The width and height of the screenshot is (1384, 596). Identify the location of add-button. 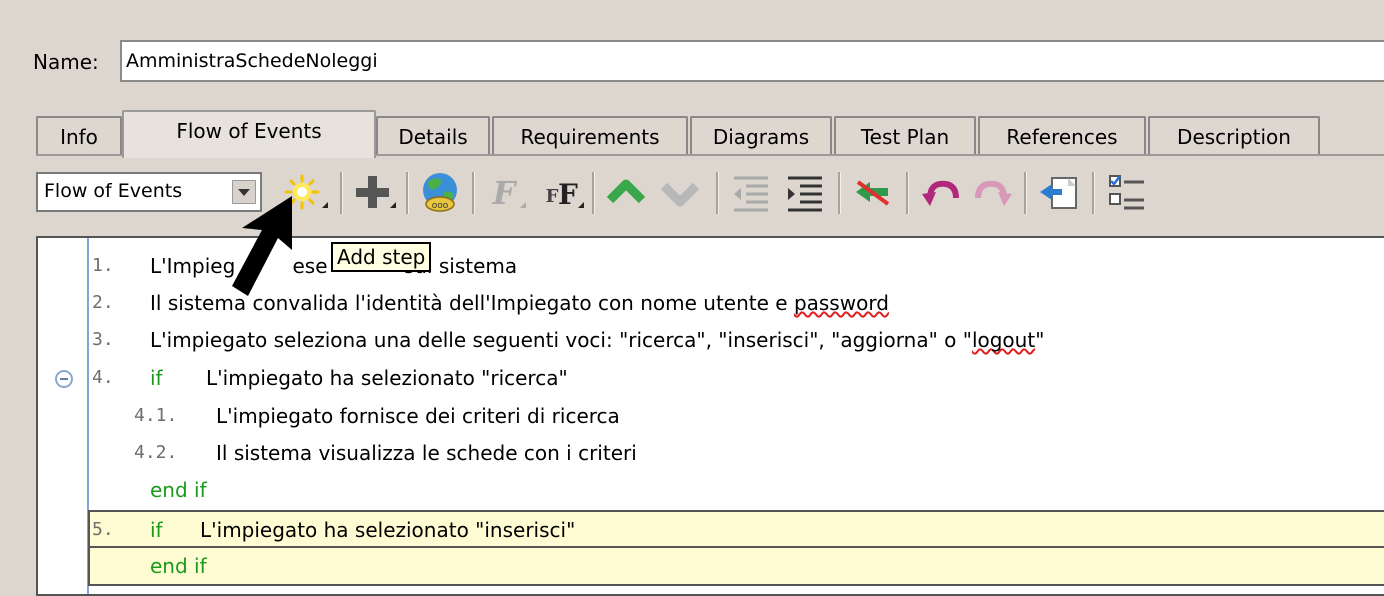
(374, 193).